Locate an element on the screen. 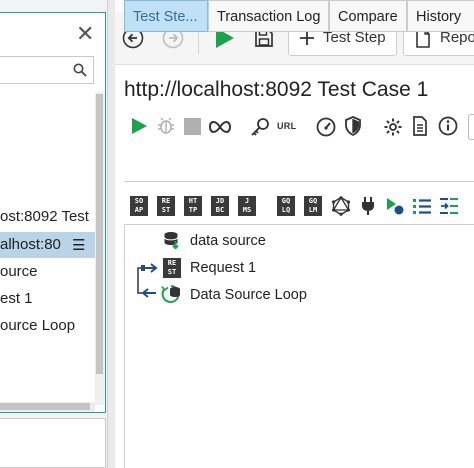 This screenshot has width=474, height=468. navigator-search-input is located at coordinates (47, 70).